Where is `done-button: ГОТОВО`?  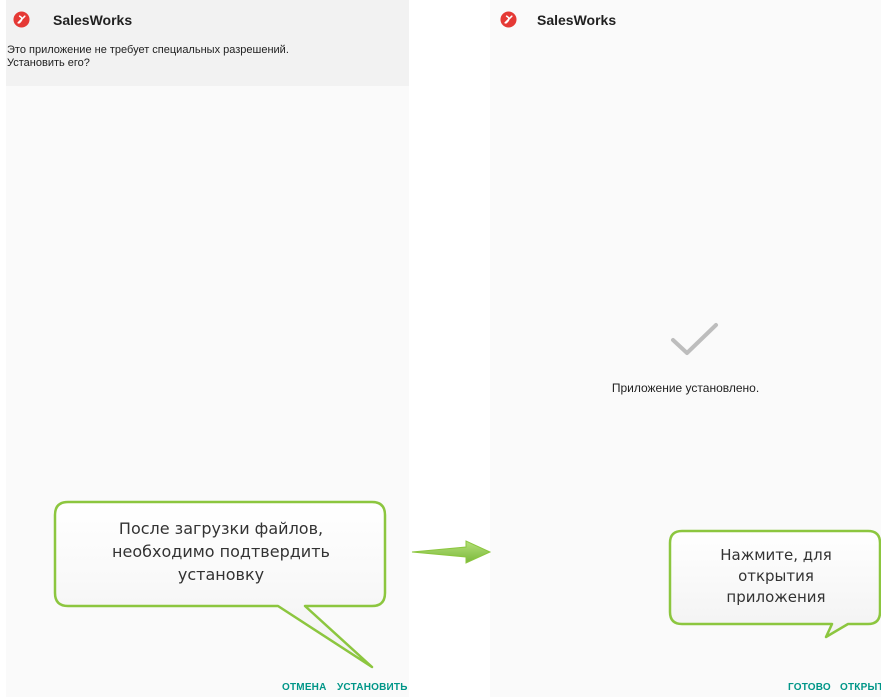
done-button: ГОТОВО is located at coordinates (809, 687).